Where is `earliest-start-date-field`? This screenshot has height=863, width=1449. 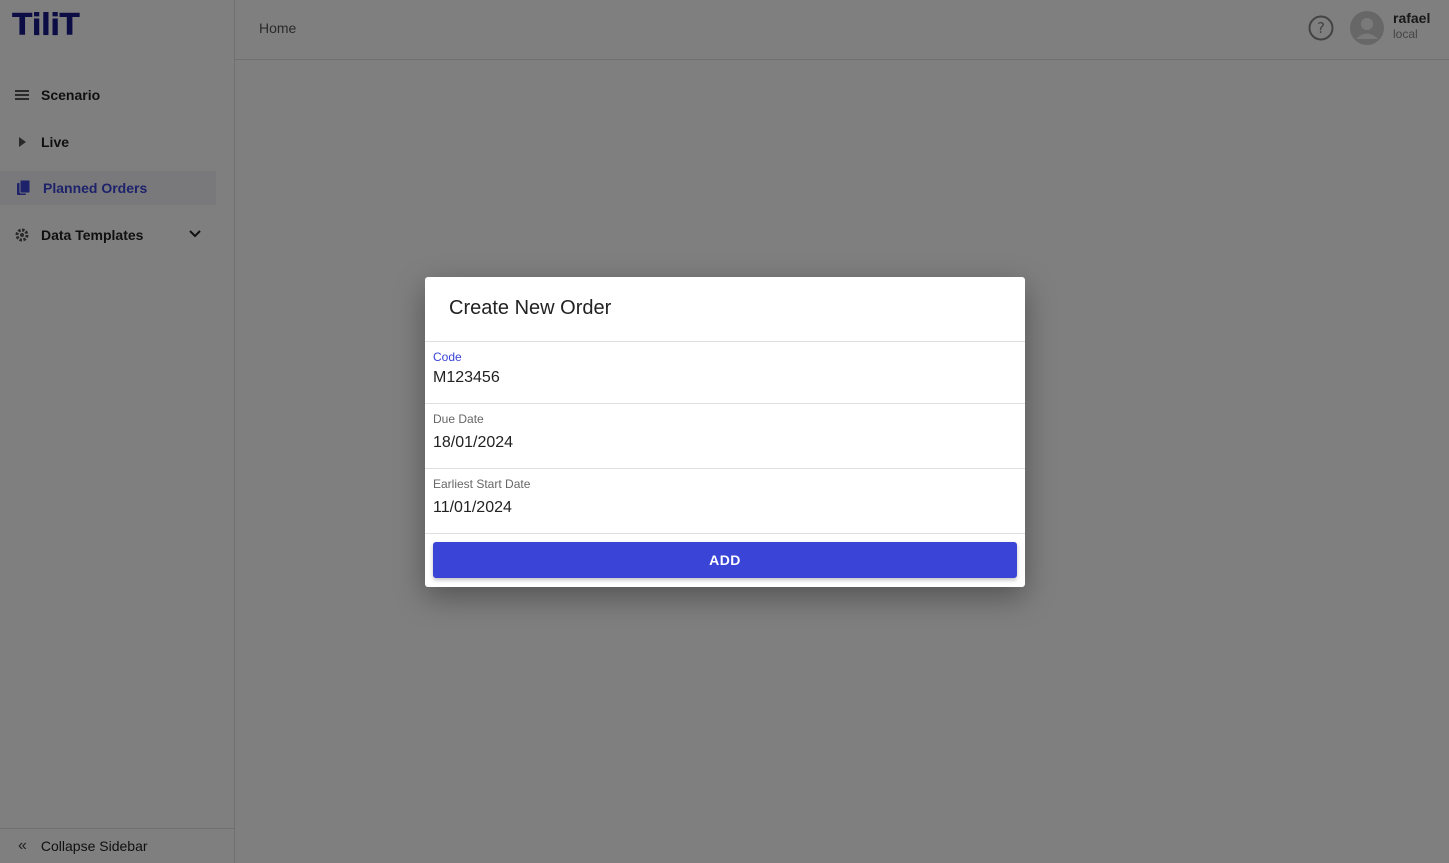 earliest-start-date-field is located at coordinates (723, 508).